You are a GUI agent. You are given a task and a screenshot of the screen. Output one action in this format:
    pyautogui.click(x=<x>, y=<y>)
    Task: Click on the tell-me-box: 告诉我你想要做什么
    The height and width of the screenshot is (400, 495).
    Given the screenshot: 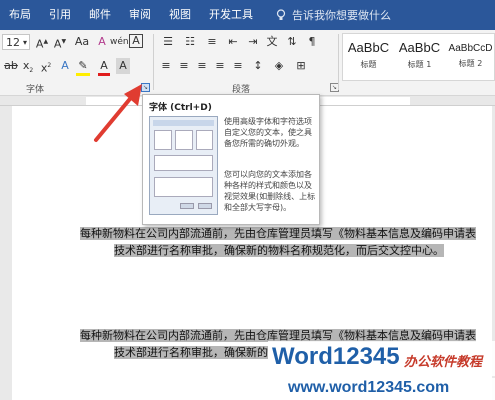 What is the action you would take?
    pyautogui.click(x=333, y=15)
    